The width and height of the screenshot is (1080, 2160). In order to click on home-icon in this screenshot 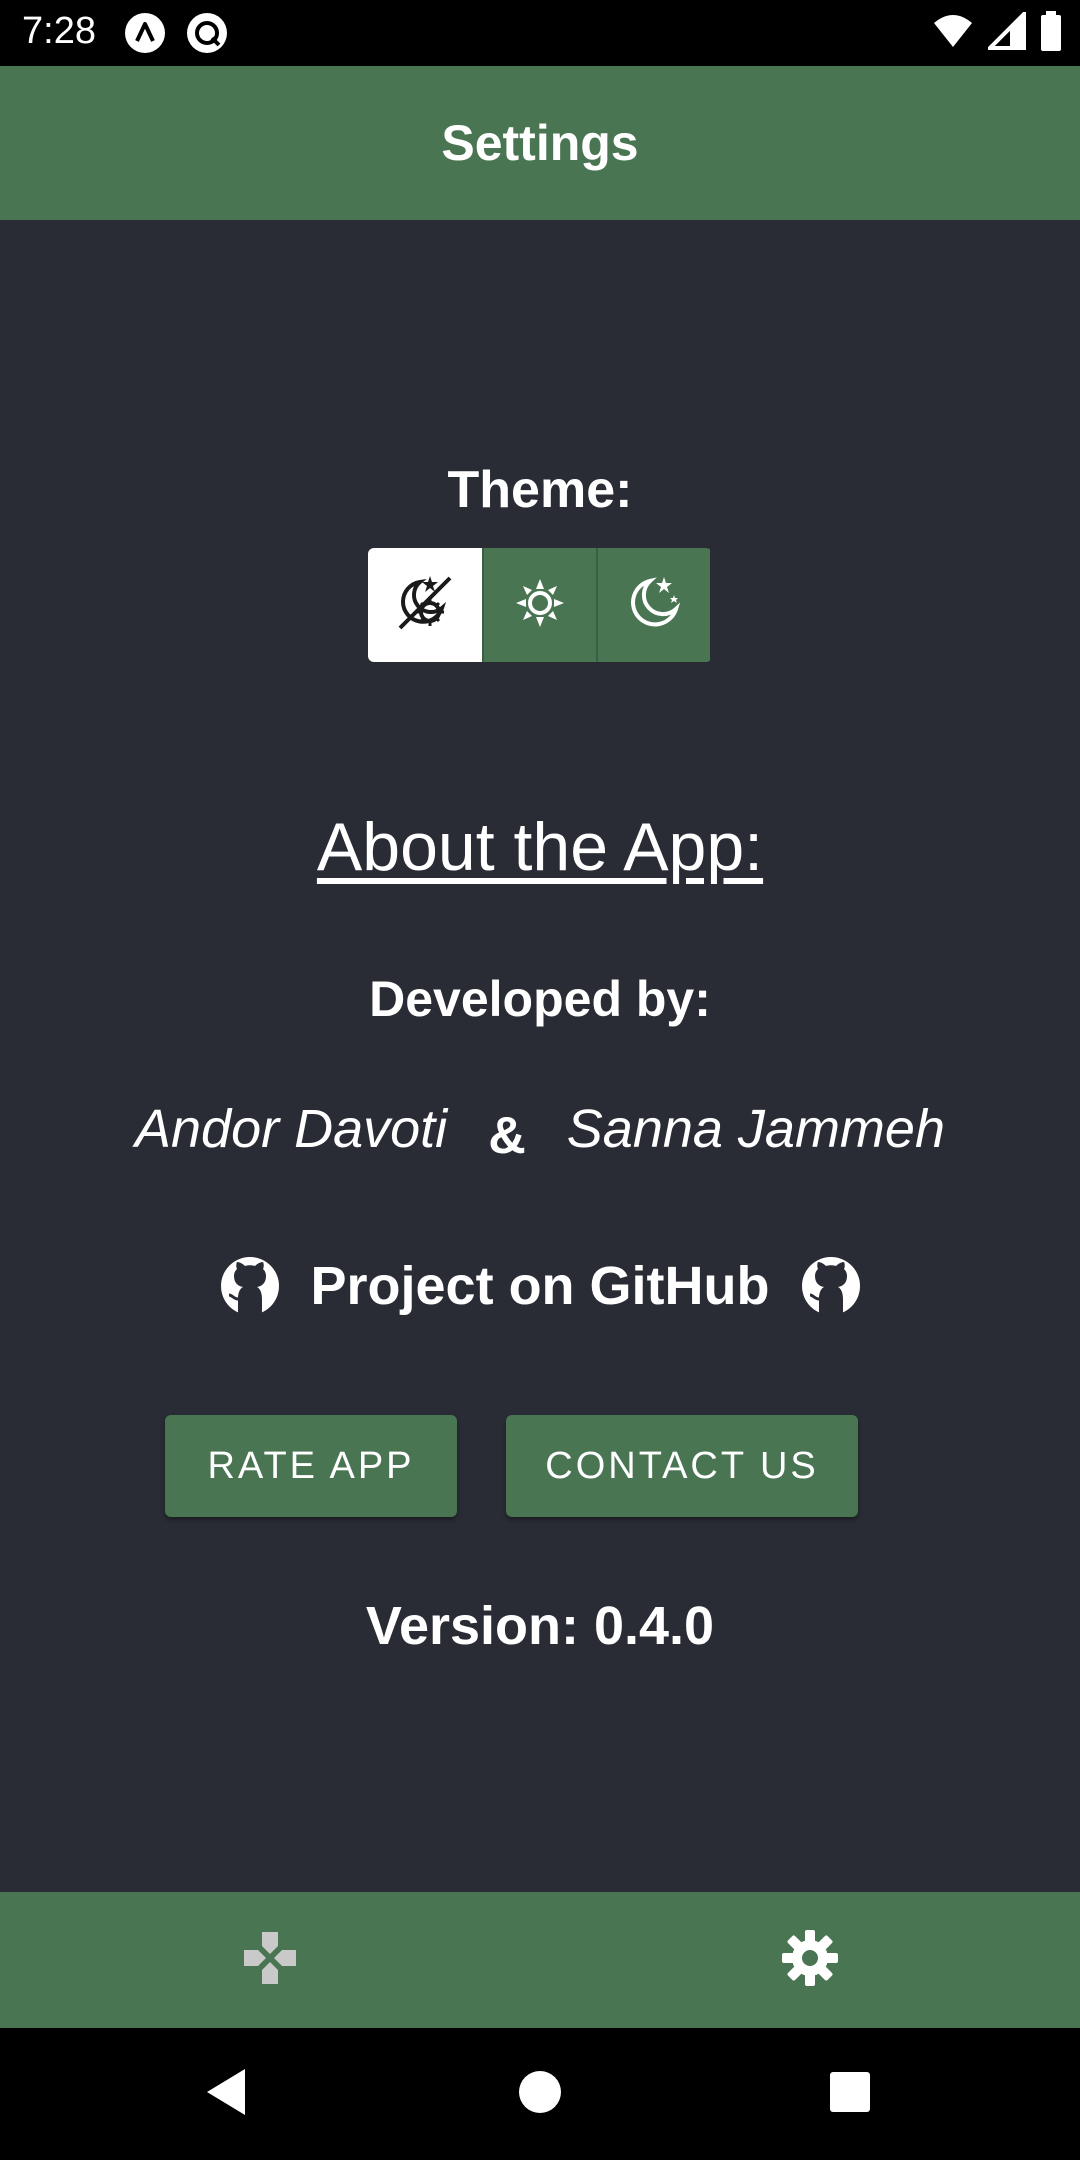, I will do `click(540, 2094)`.